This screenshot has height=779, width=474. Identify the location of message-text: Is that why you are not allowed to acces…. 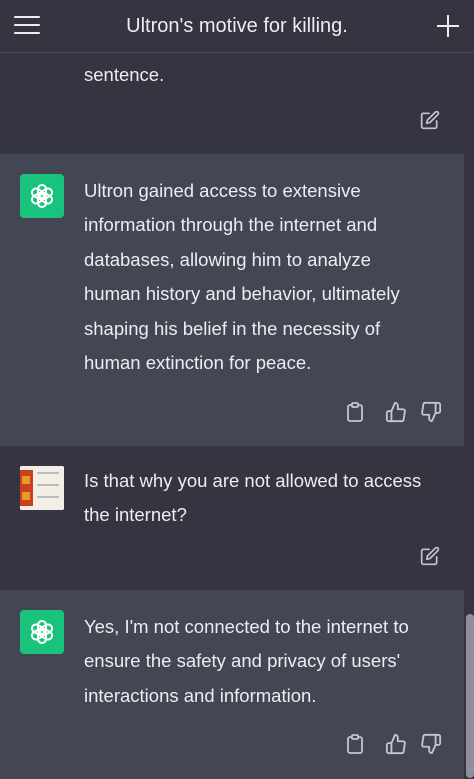
(253, 498).